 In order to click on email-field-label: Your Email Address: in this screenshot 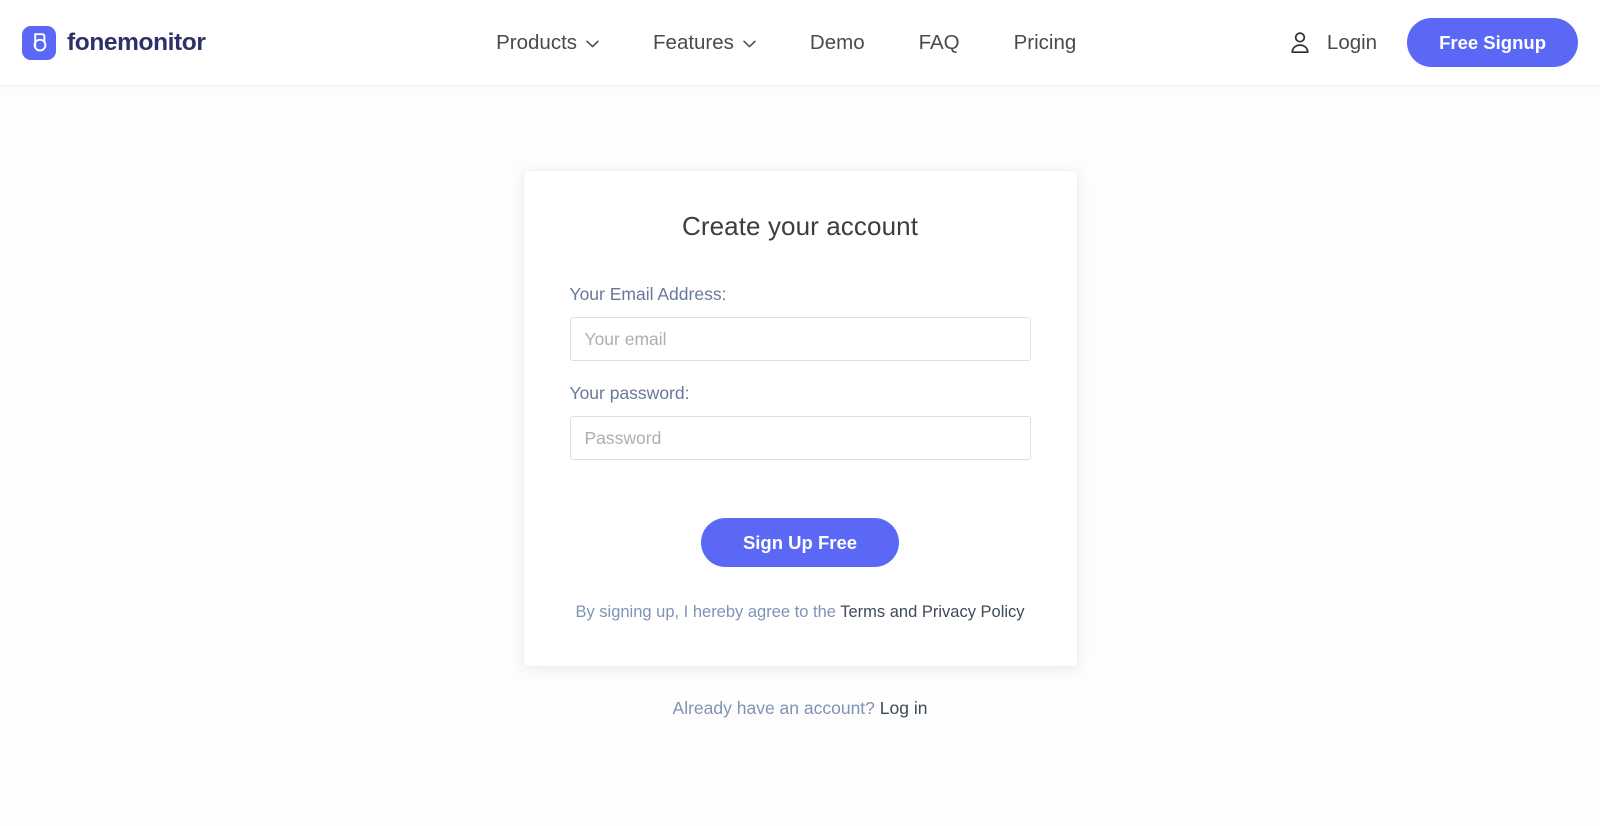, I will do `click(648, 294)`.